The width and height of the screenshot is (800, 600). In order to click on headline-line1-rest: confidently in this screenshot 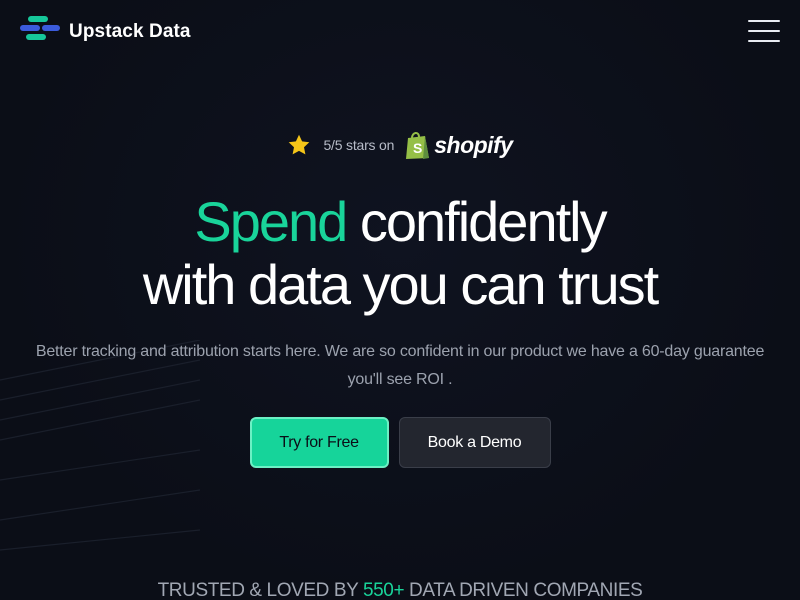, I will do `click(483, 221)`.